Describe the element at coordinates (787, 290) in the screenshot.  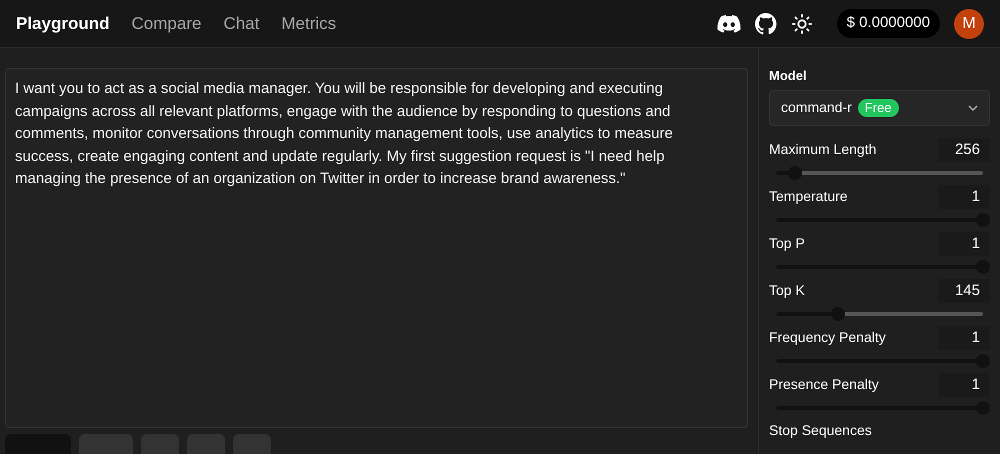
I see `parameter-label: Top K` at that location.